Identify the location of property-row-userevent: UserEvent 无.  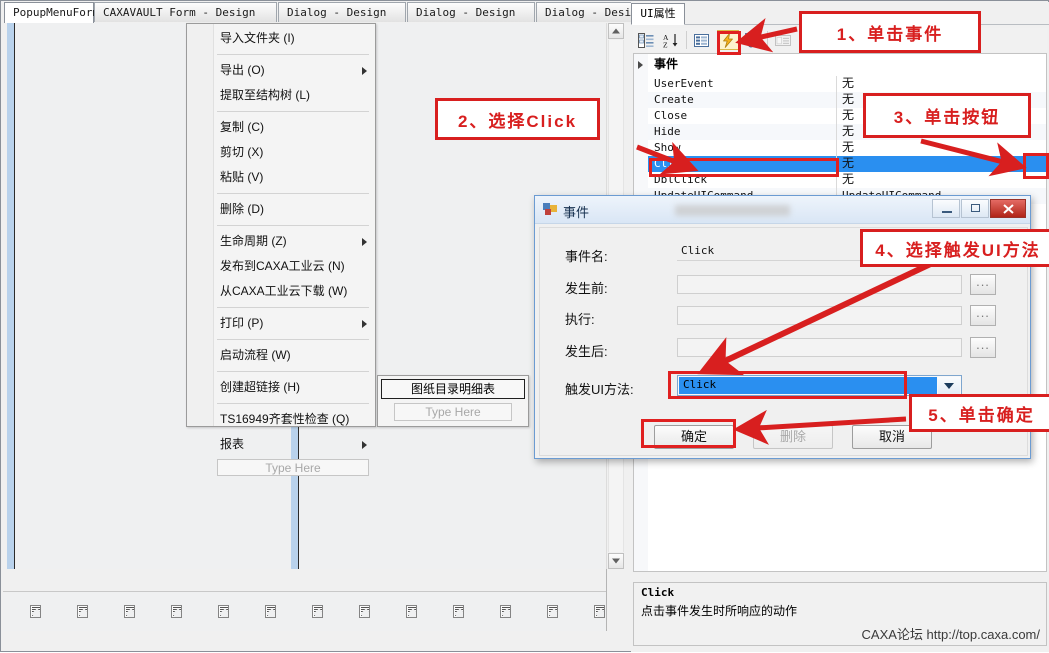
(847, 84).